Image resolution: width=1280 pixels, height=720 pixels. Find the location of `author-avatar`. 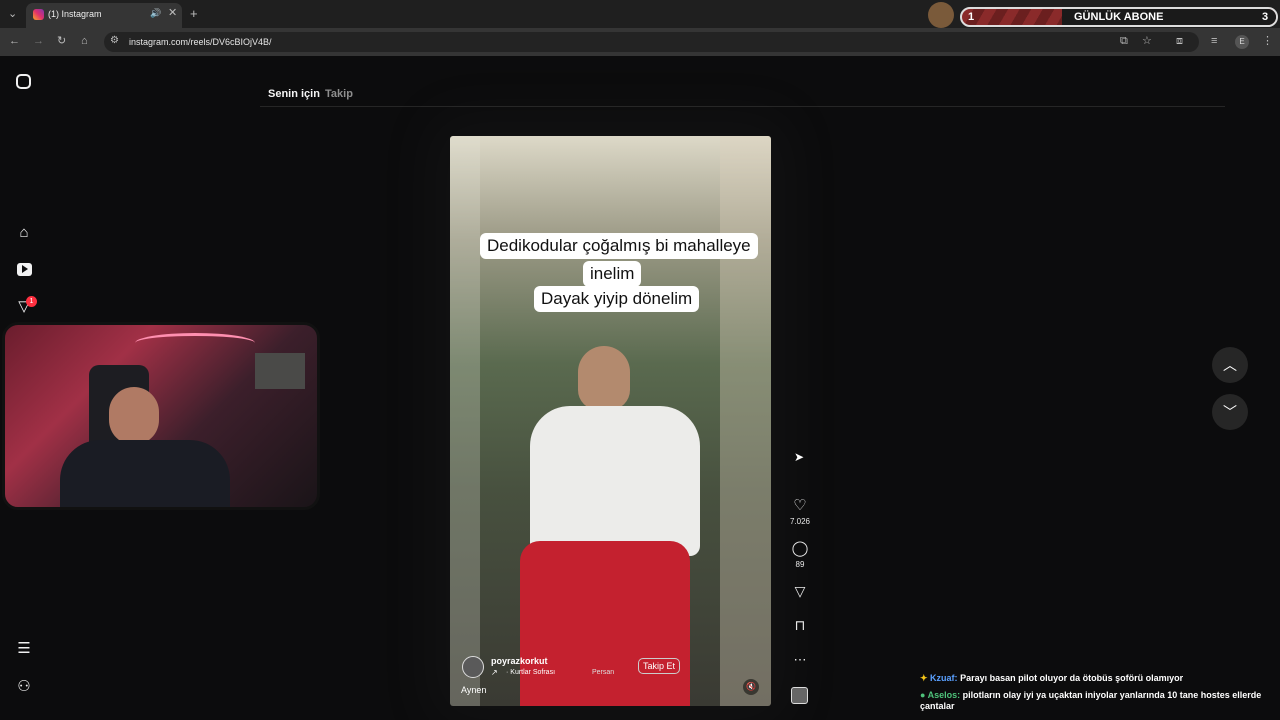

author-avatar is located at coordinates (473, 667).